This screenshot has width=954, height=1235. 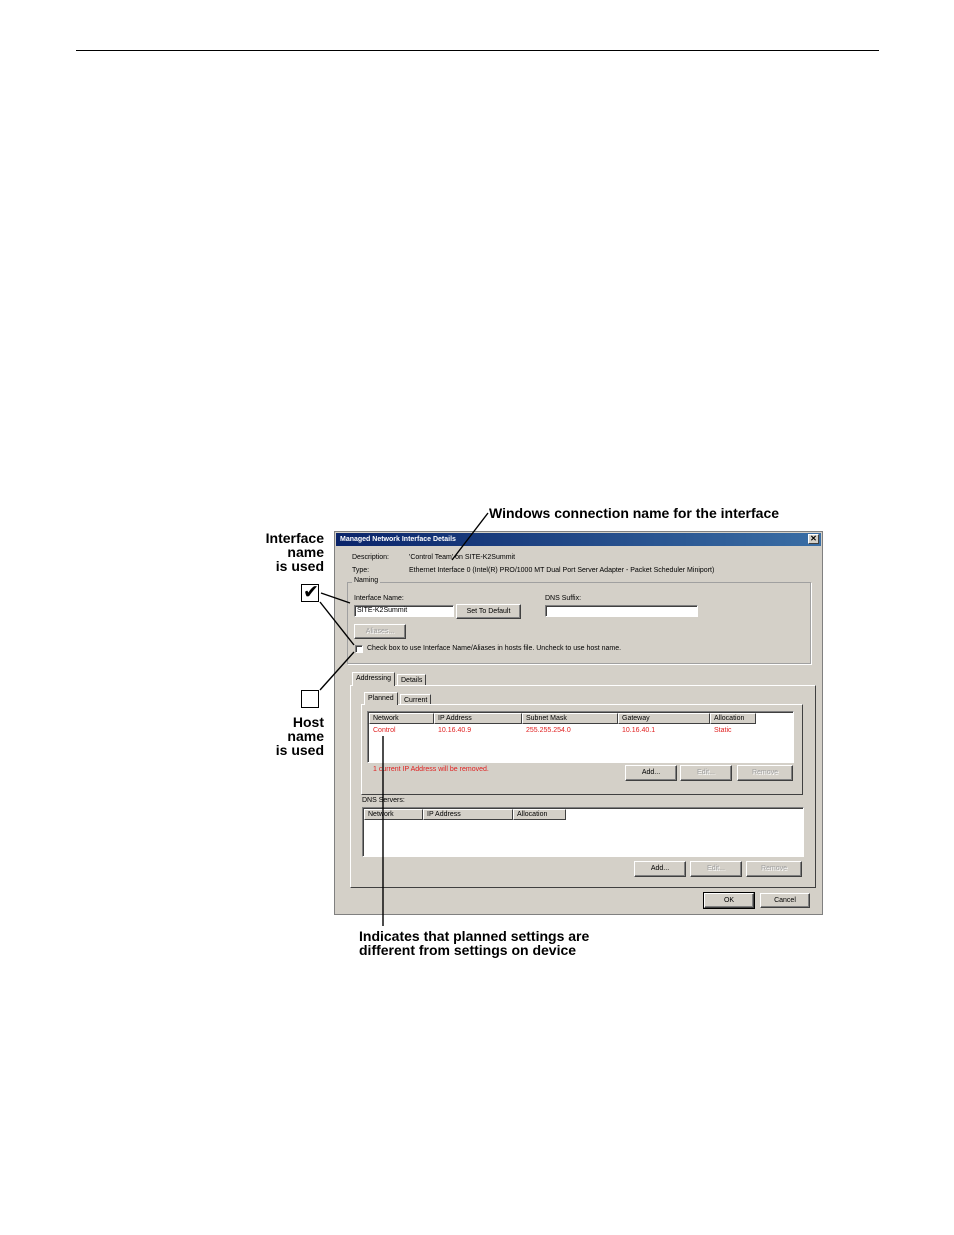 I want to click on callout-line: Host, so click(x=308, y=722).